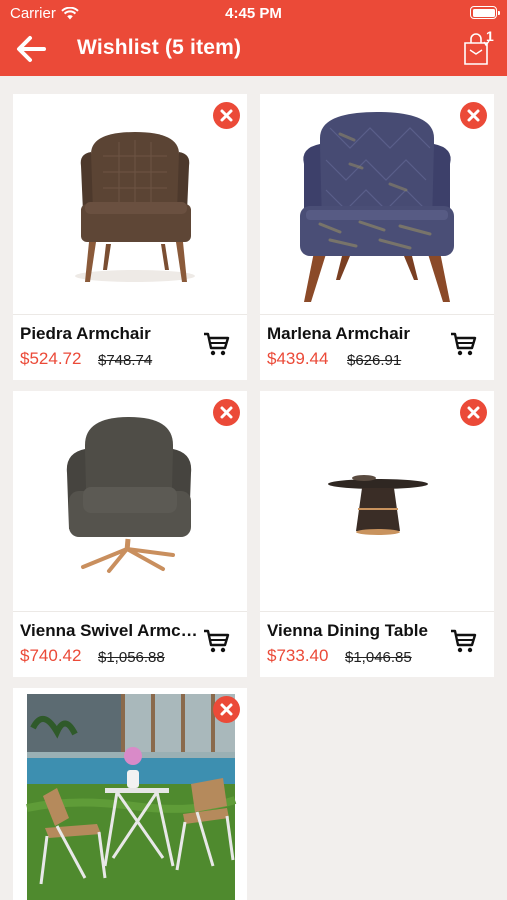 Image resolution: width=507 pixels, height=900 pixels. Describe the element at coordinates (490, 36) in the screenshot. I see `cart-count-badge: 1` at that location.